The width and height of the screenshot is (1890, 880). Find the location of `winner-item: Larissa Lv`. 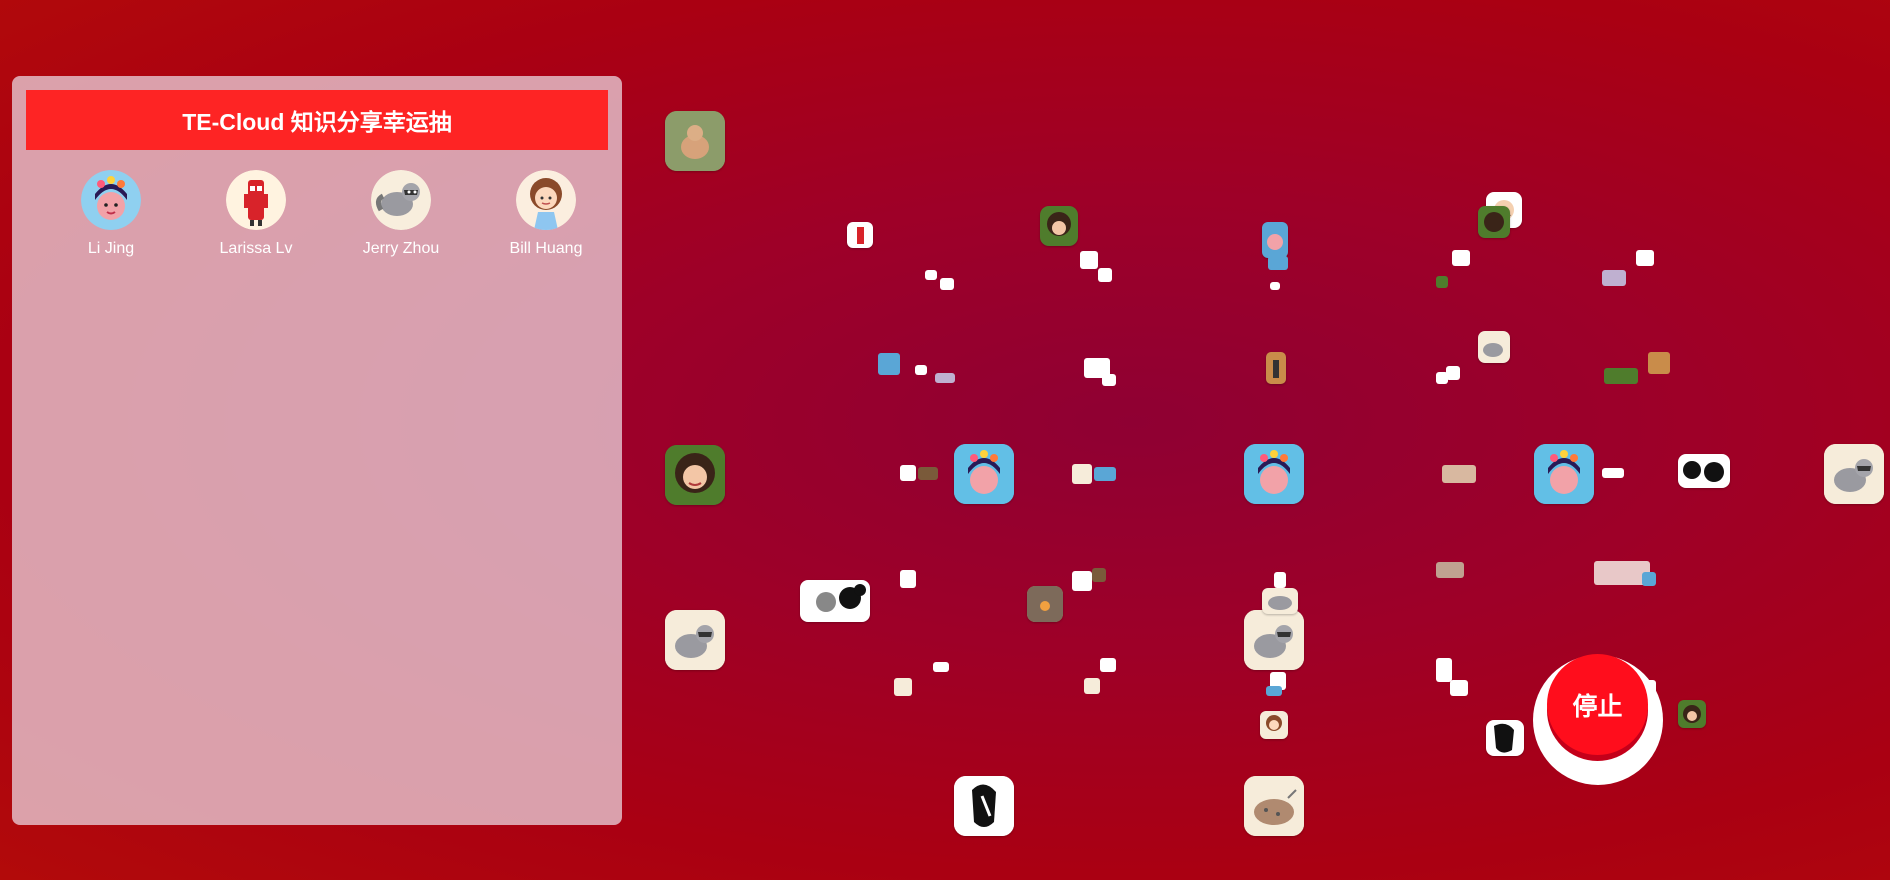

winner-item: Larissa Lv is located at coordinates (256, 214).